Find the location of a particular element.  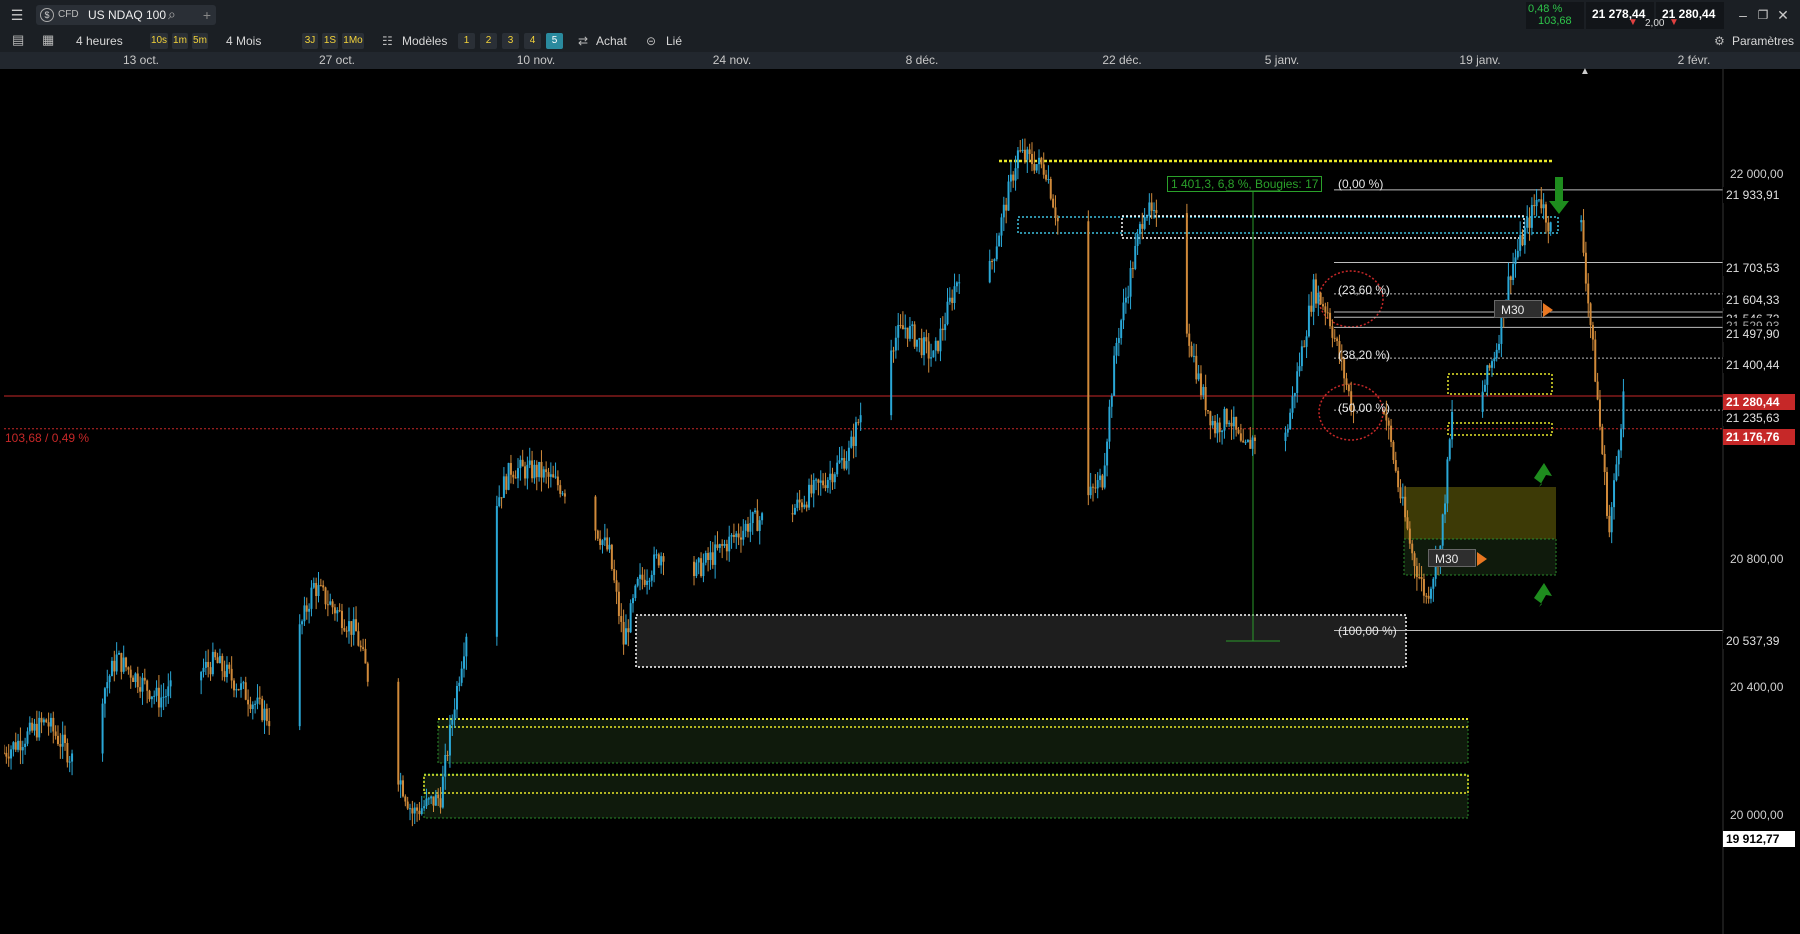

templates-button: Modèles is located at coordinates (424, 41).